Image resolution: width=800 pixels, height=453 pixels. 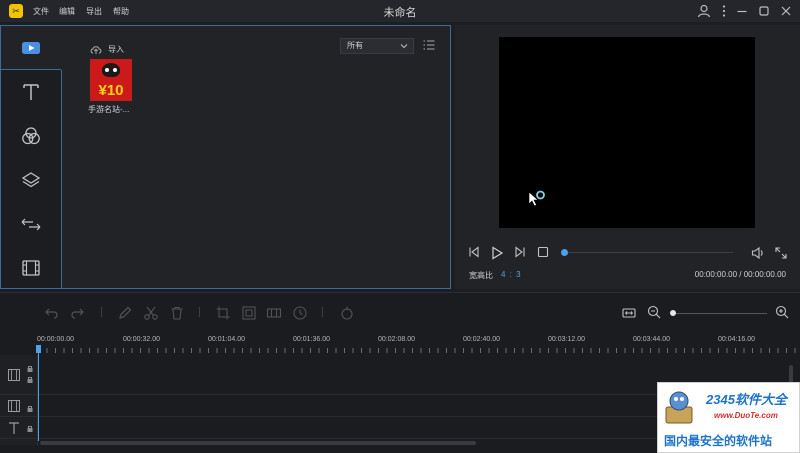 I want to click on mosaic-icon, so click(x=249, y=313).